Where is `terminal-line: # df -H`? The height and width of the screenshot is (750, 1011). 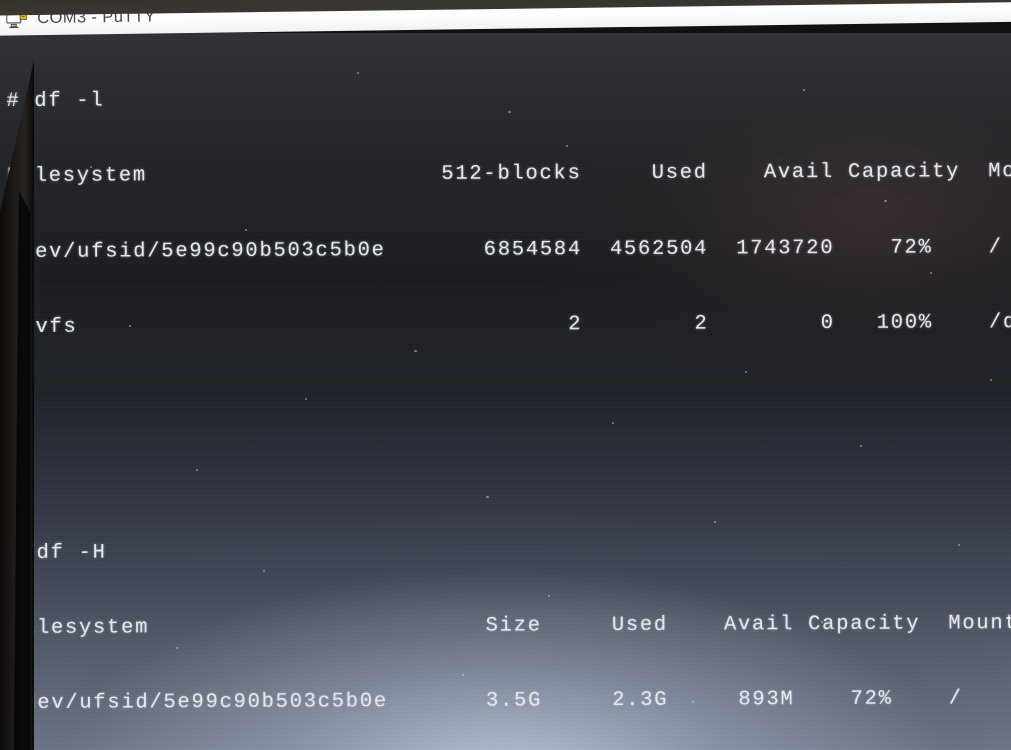 terminal-line: # df -H is located at coordinates (57, 553).